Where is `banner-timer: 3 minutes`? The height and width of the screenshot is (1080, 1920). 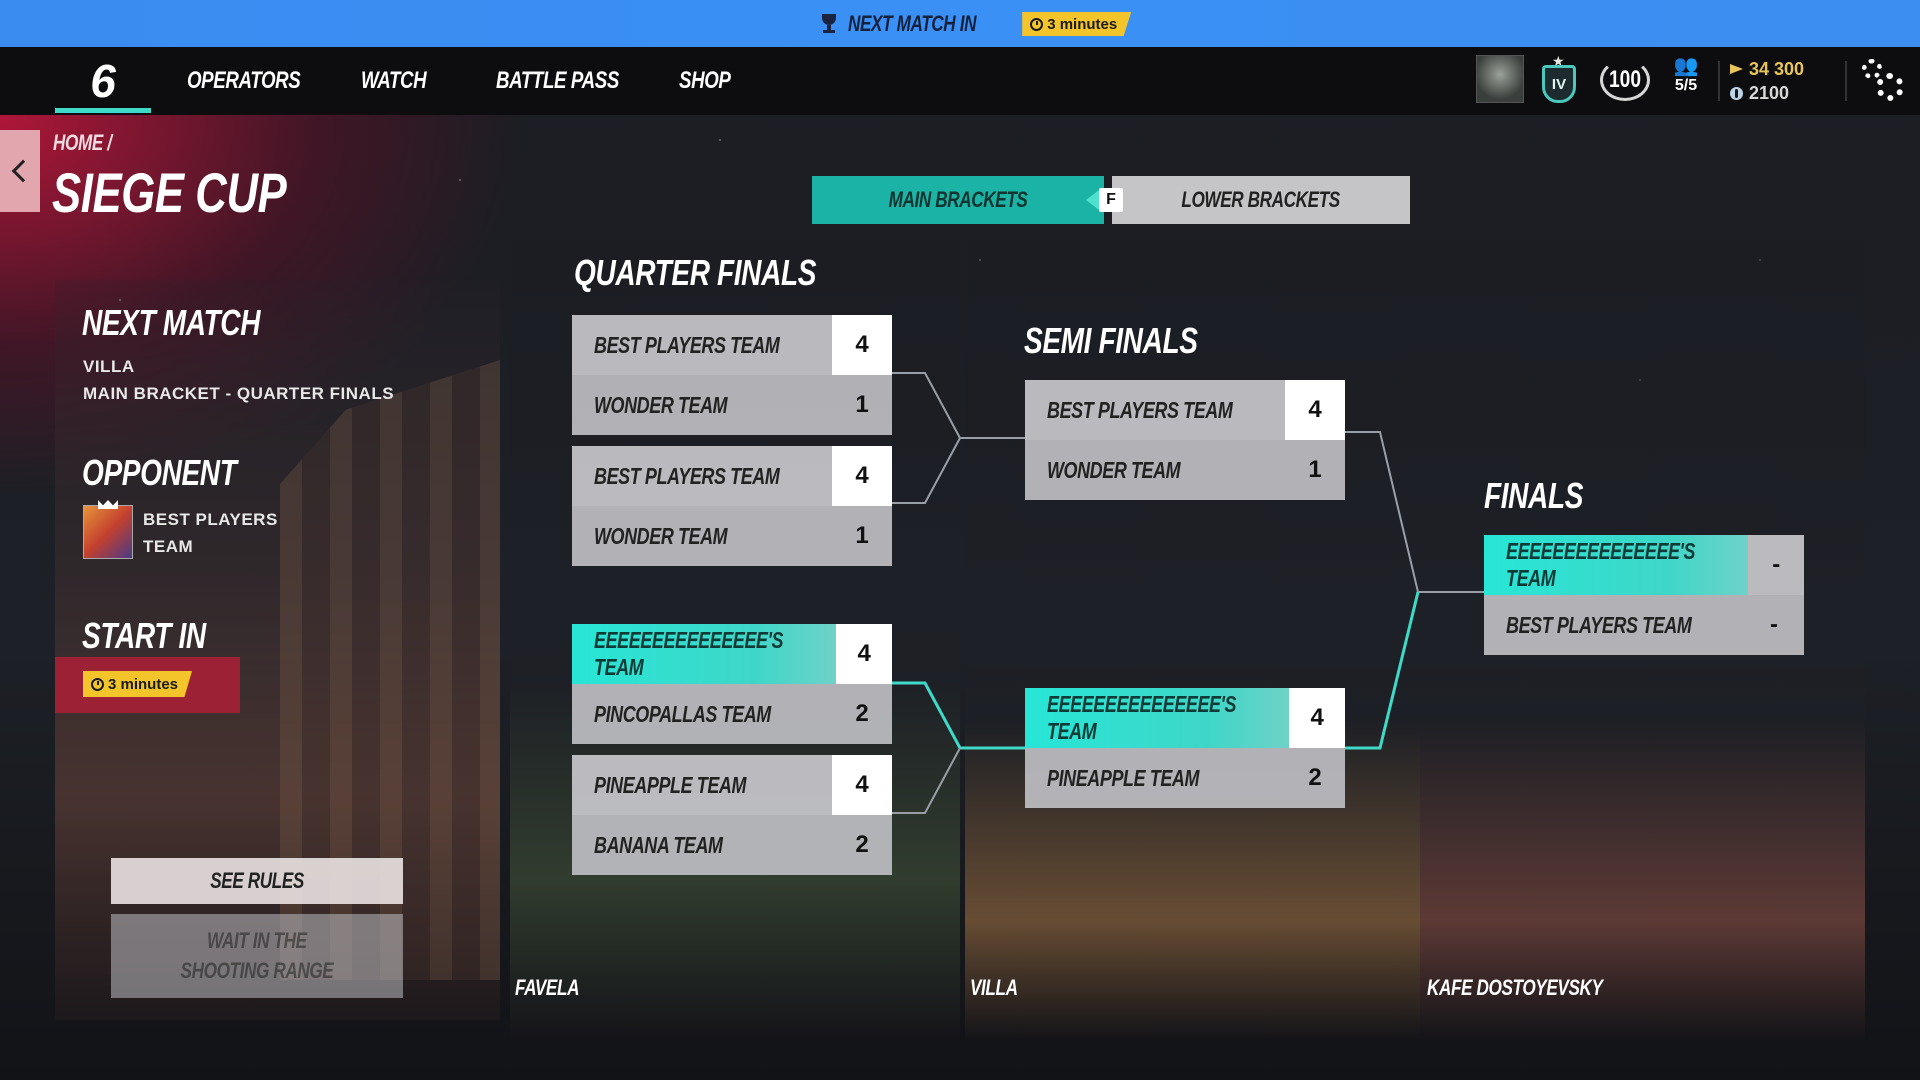
banner-timer: 3 minutes is located at coordinates (1077, 24).